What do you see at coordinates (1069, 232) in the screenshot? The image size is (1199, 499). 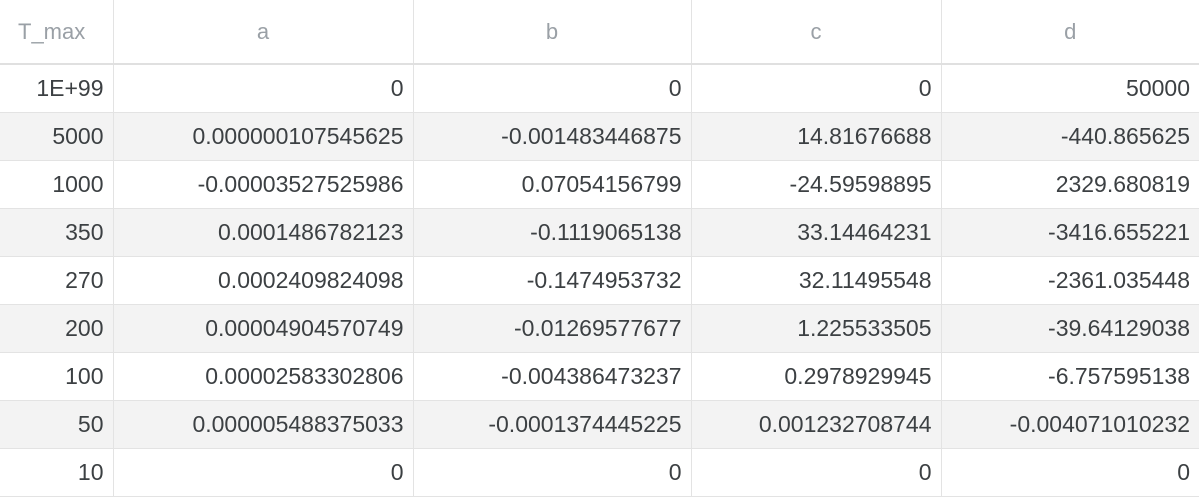 I see `table-cell: -3416.655221` at bounding box center [1069, 232].